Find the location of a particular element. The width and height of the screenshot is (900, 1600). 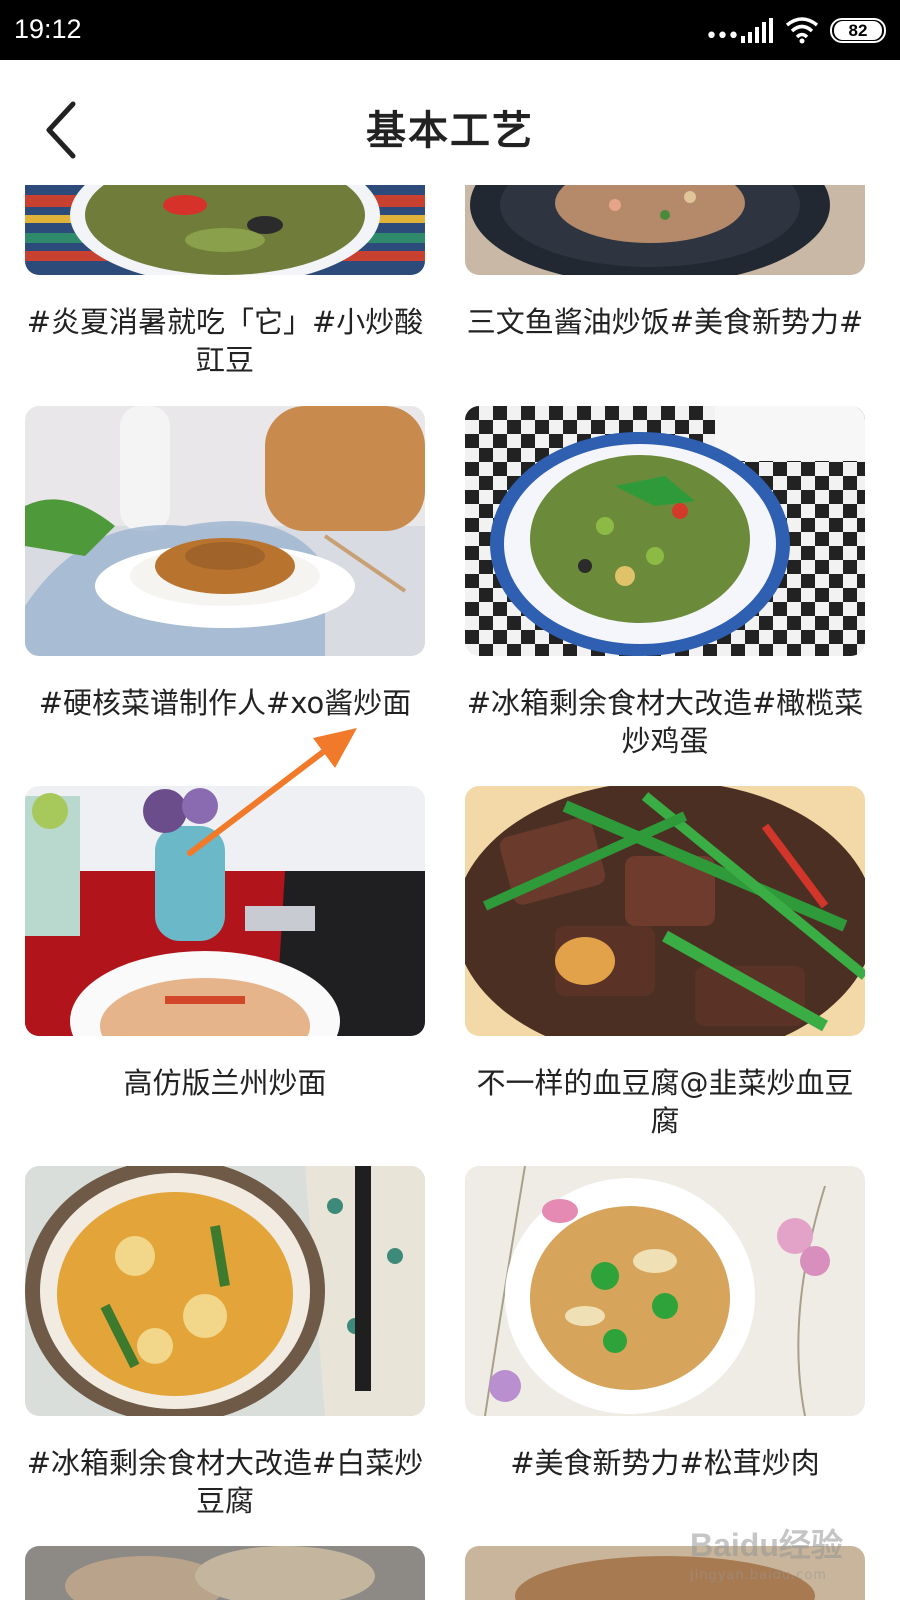

recipe-title: #美食新势力#松茸炒肉 is located at coordinates (665, 1463).